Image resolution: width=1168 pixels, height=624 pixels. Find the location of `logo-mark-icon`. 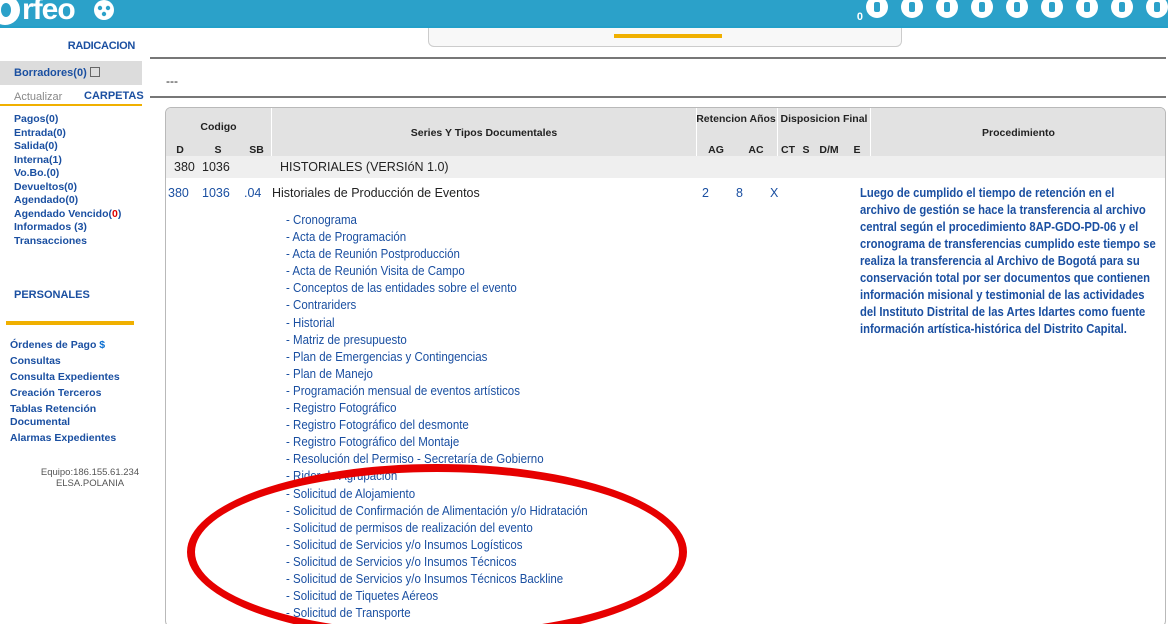

logo-mark-icon is located at coordinates (10, 12).